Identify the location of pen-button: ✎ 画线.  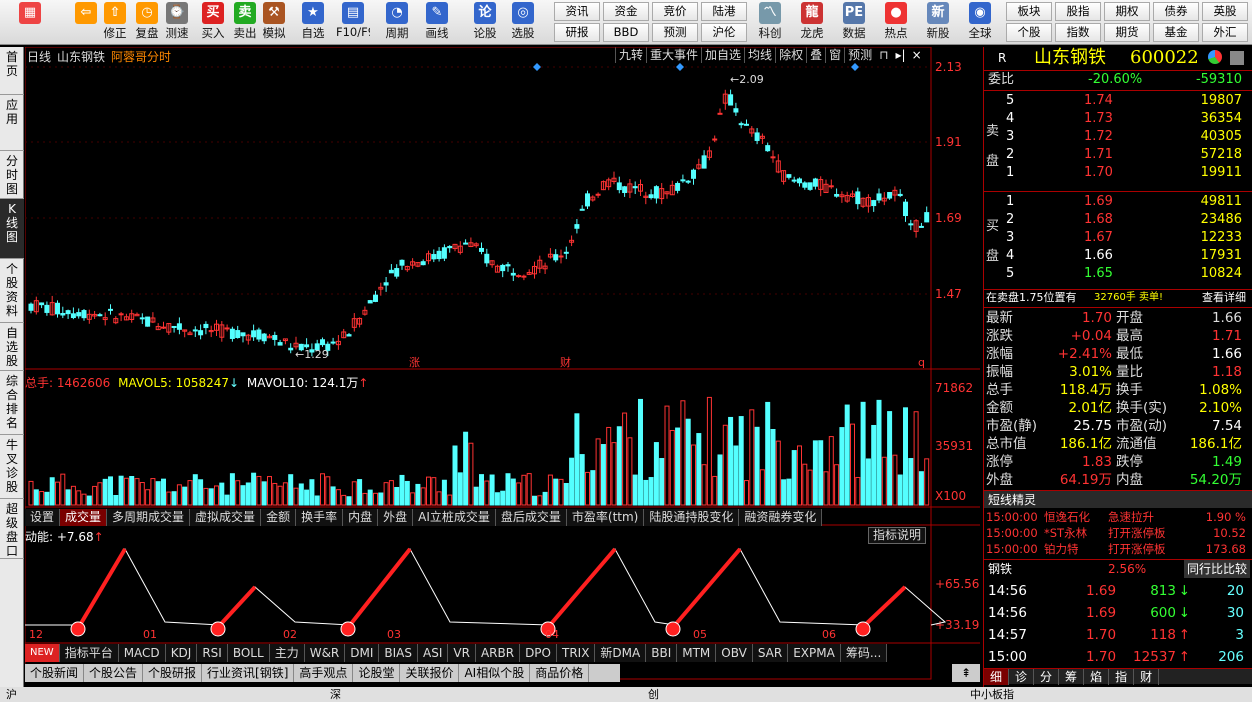
(437, 23).